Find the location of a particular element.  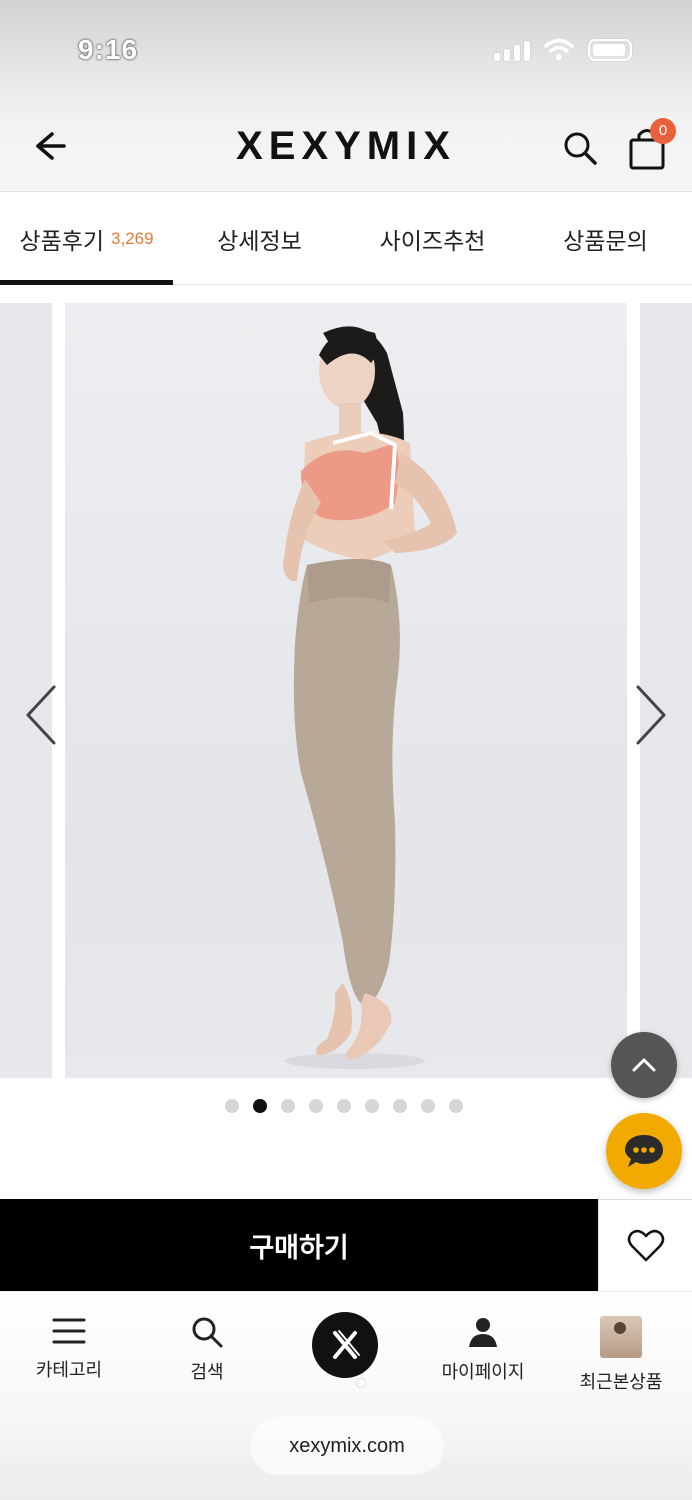

chat-button is located at coordinates (644, 1151).